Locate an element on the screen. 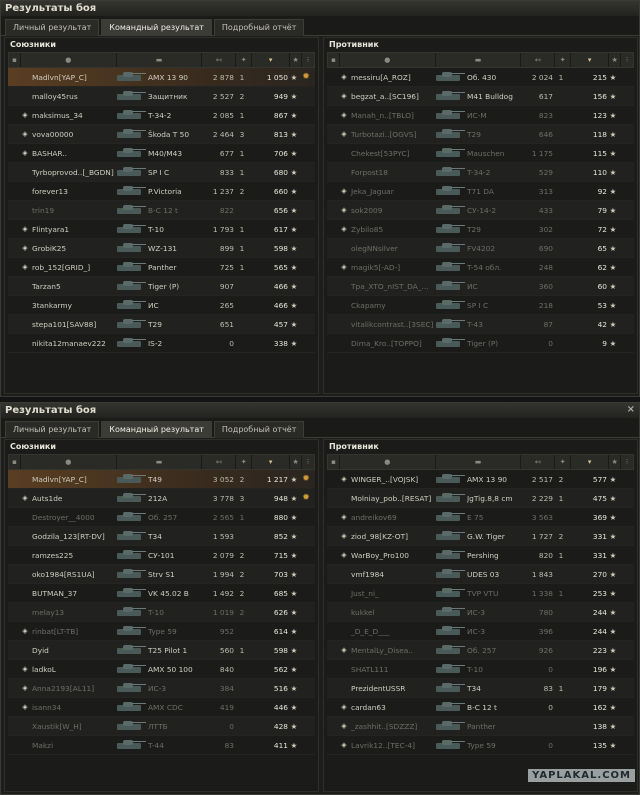 The width and height of the screenshot is (640, 795). player-name: begzat_a..[SC196] is located at coordinates (391, 96).